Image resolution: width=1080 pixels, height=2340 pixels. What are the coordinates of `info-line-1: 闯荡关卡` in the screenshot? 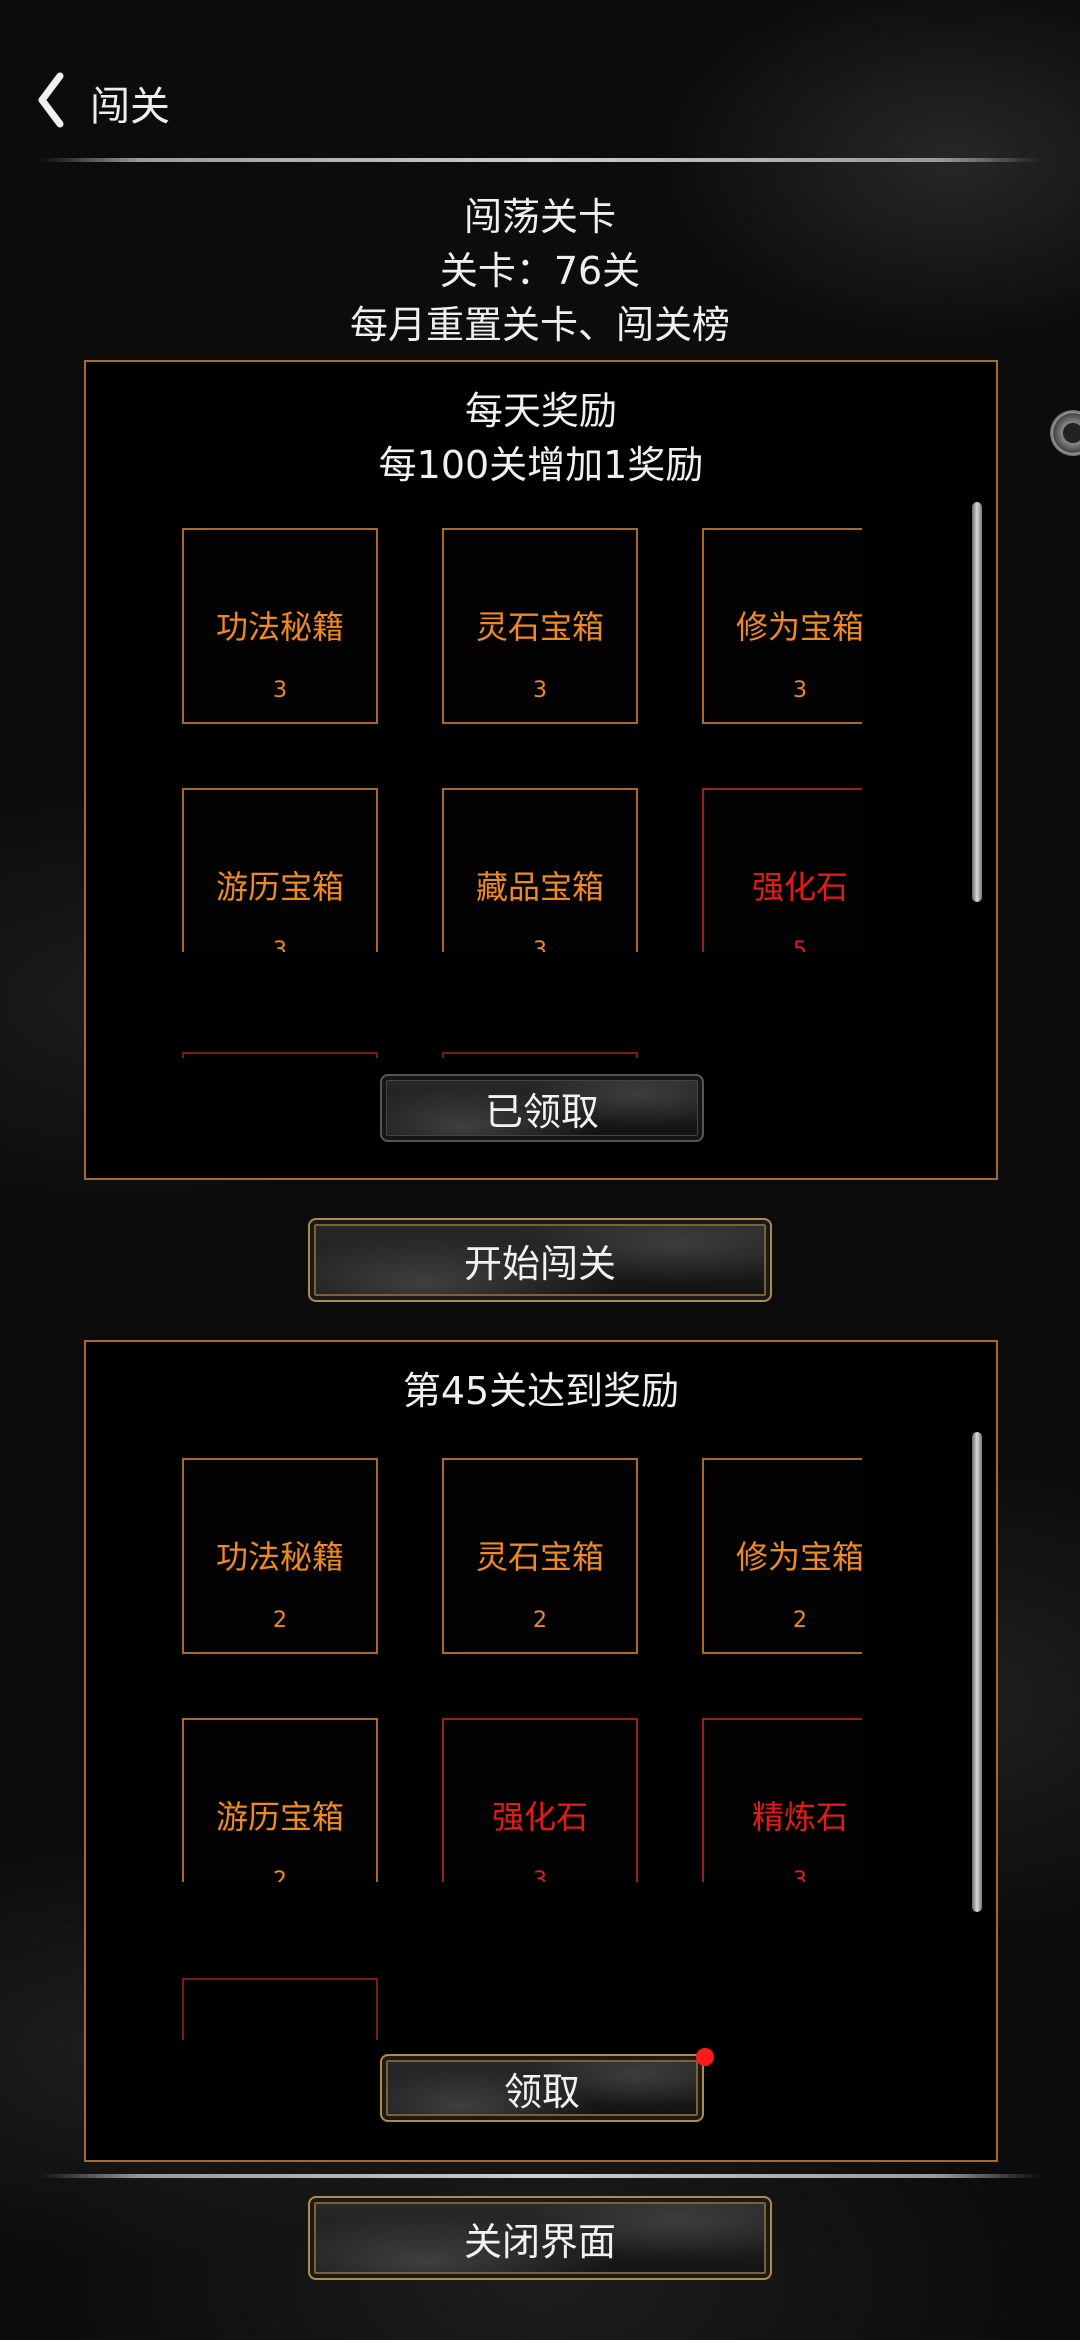 It's located at (539, 217).